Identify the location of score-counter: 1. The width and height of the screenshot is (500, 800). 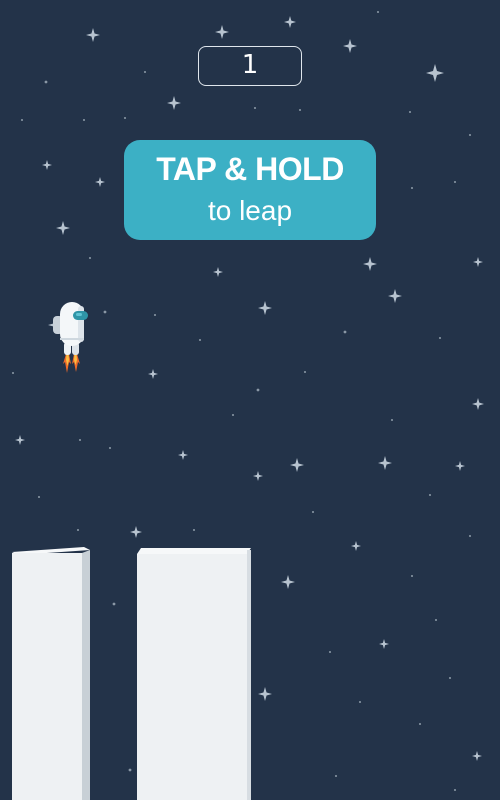
(250, 66).